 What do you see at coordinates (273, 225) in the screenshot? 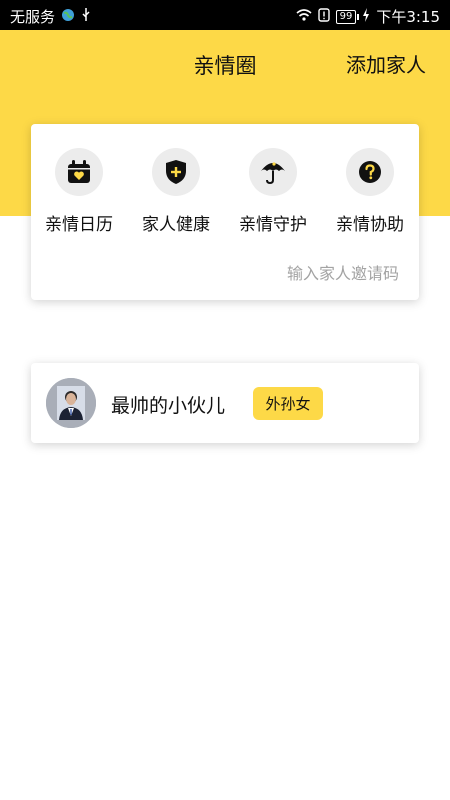
I see `menu-label: 亲情守护` at bounding box center [273, 225].